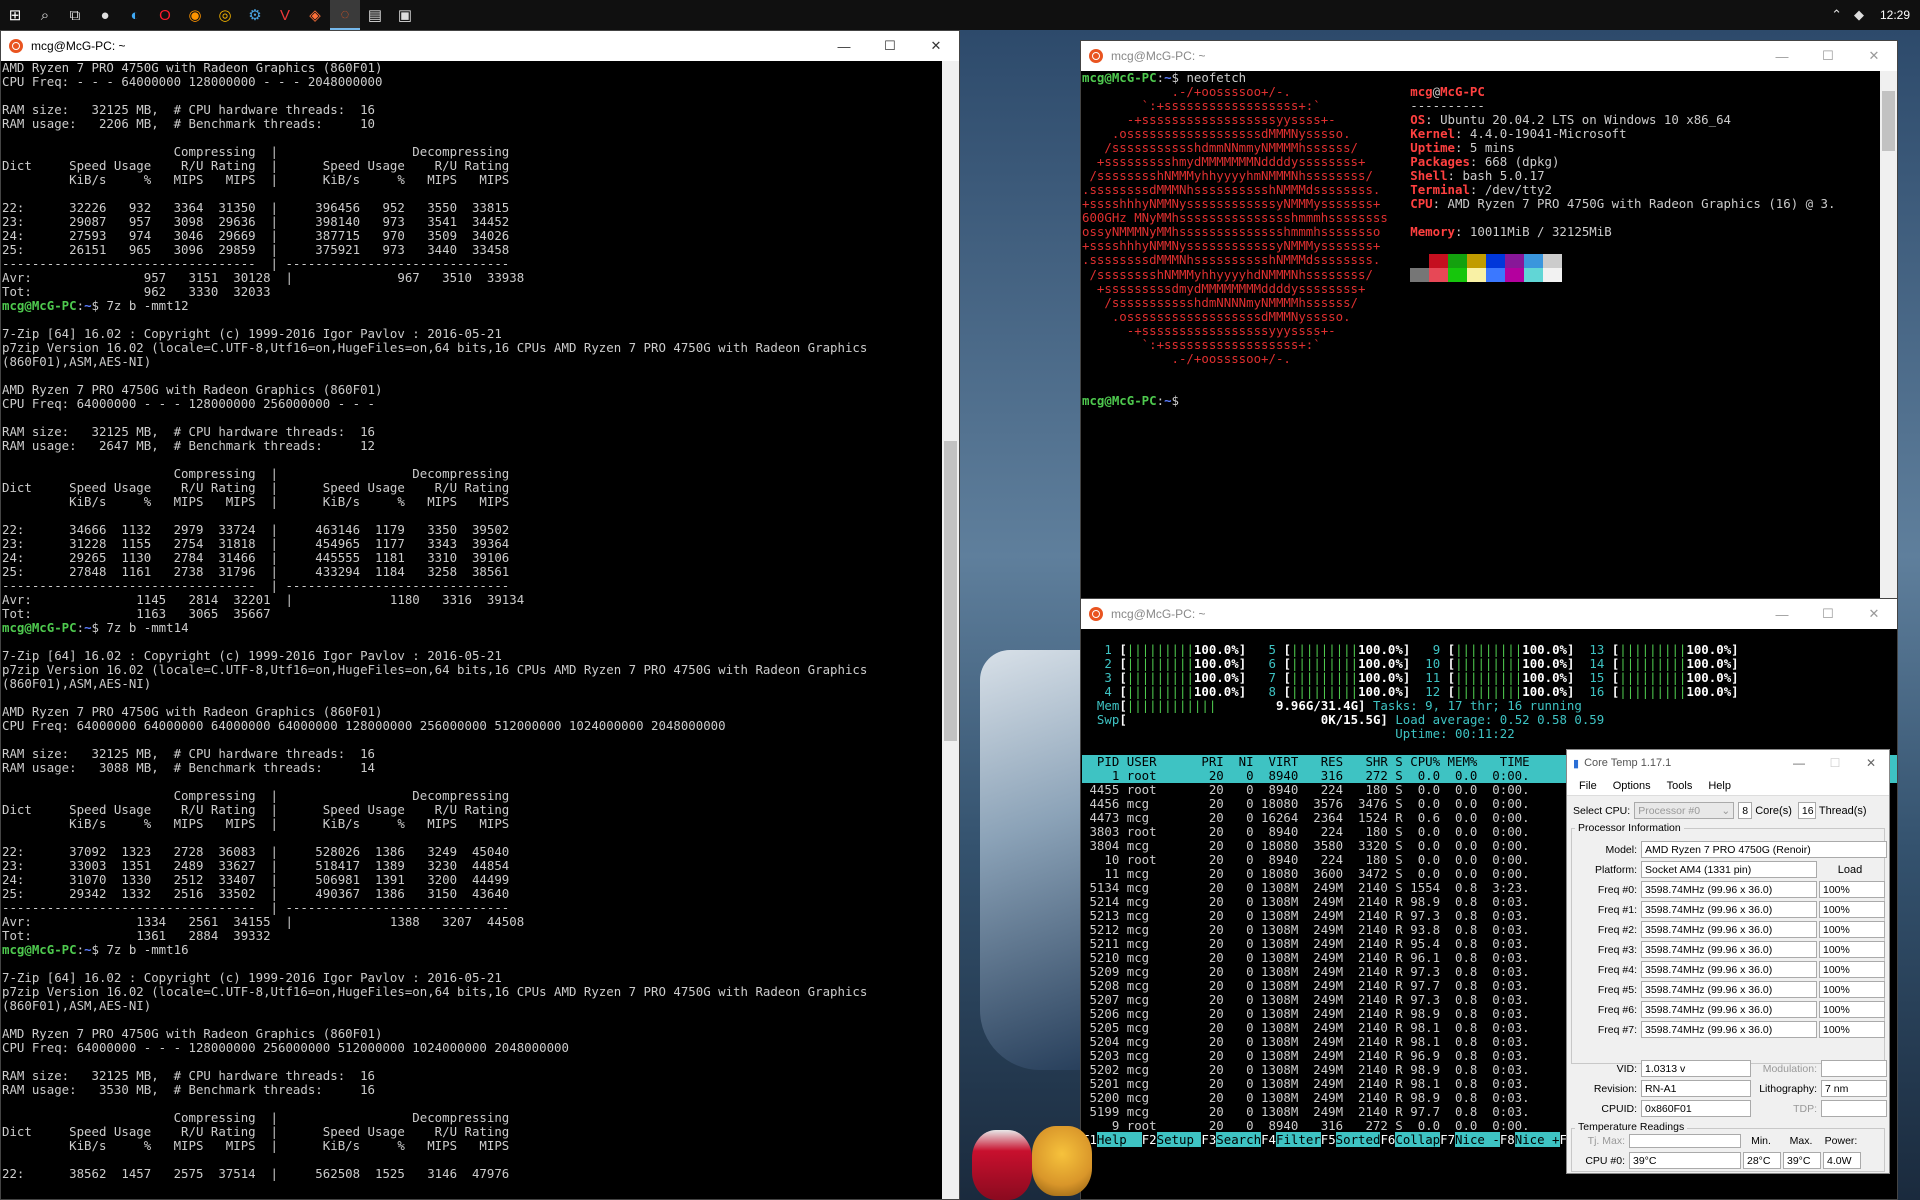 The image size is (1920, 1200). I want to click on firefox-icon: ◉, so click(195, 15).